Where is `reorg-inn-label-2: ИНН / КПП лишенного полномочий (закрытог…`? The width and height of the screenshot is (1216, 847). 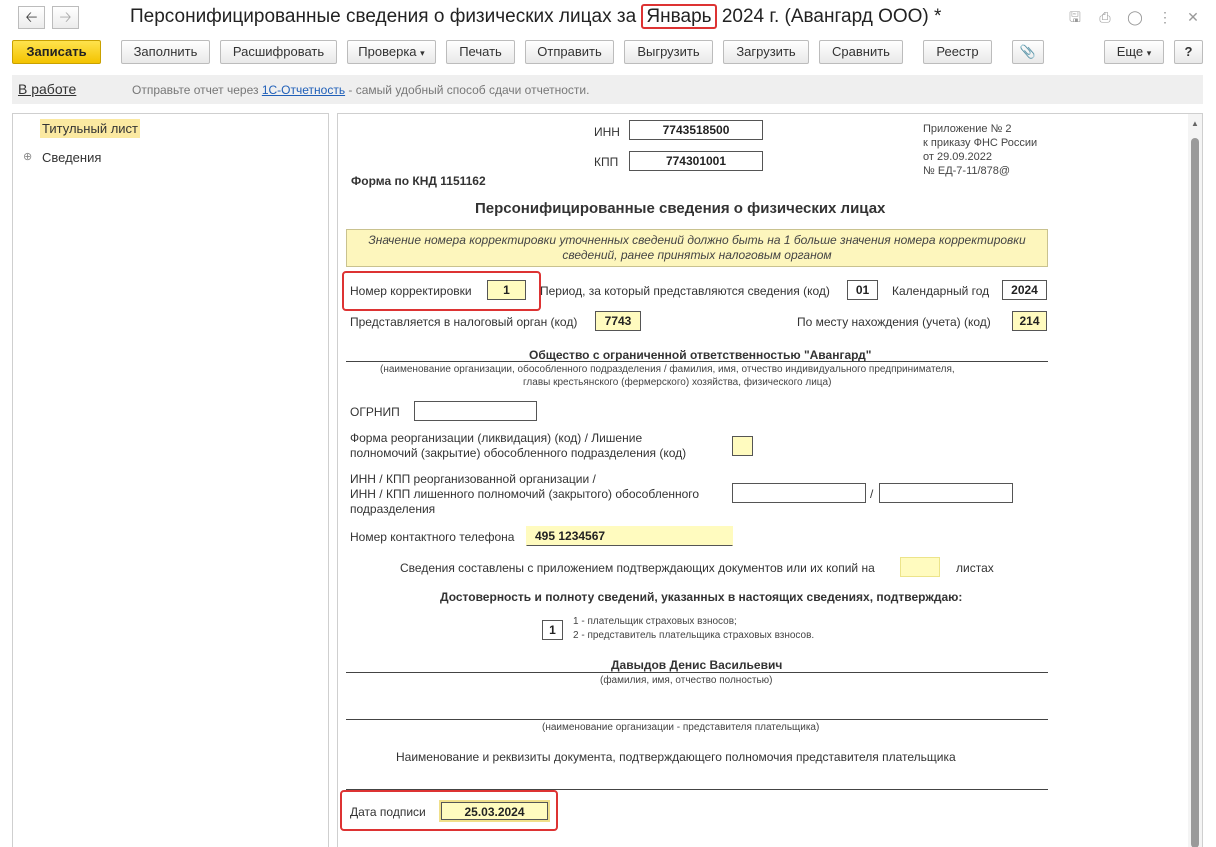
reorg-inn-label-2: ИНН / КПП лишенного полномочий (закрытог… is located at coordinates (525, 494).